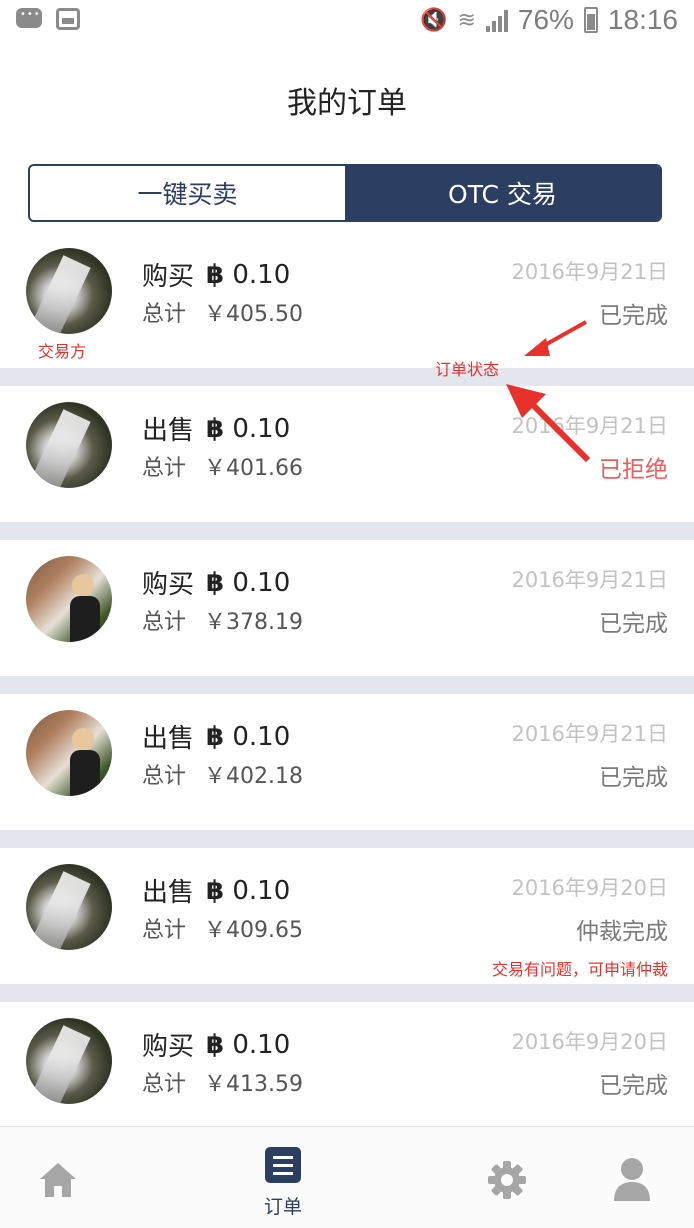 This screenshot has height=1228, width=694. Describe the element at coordinates (253, 314) in the screenshot. I see `order-total: ￥405.50` at that location.